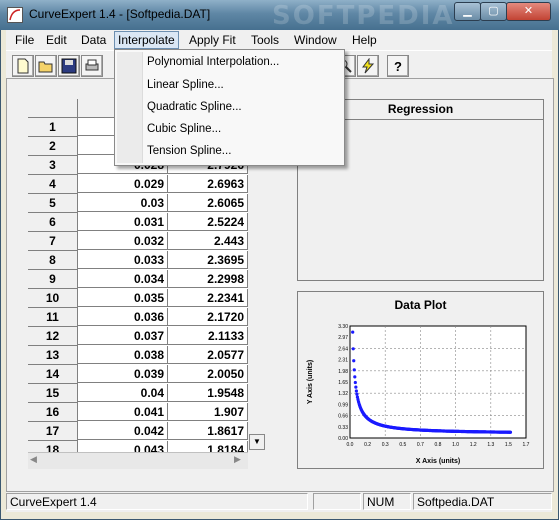 This screenshot has height=520, width=559. Describe the element at coordinates (123, 279) in the screenshot. I see `cell-x: 0.034` at that location.